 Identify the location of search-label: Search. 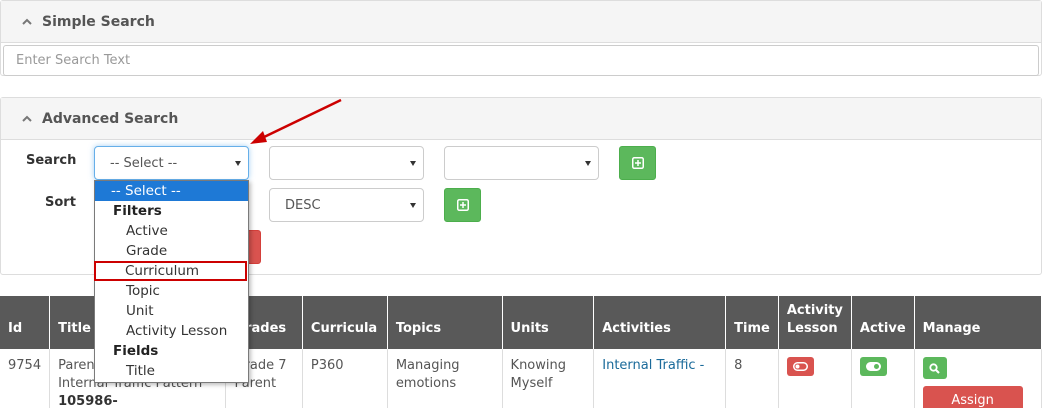
(51, 160).